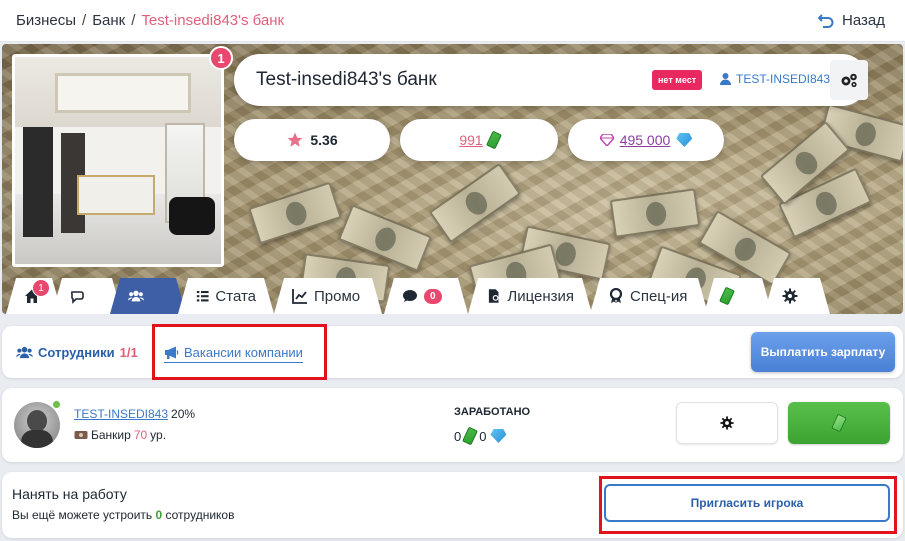 The image size is (905, 541). What do you see at coordinates (41, 288) in the screenshot?
I see `tab-home-badge: 1` at bounding box center [41, 288].